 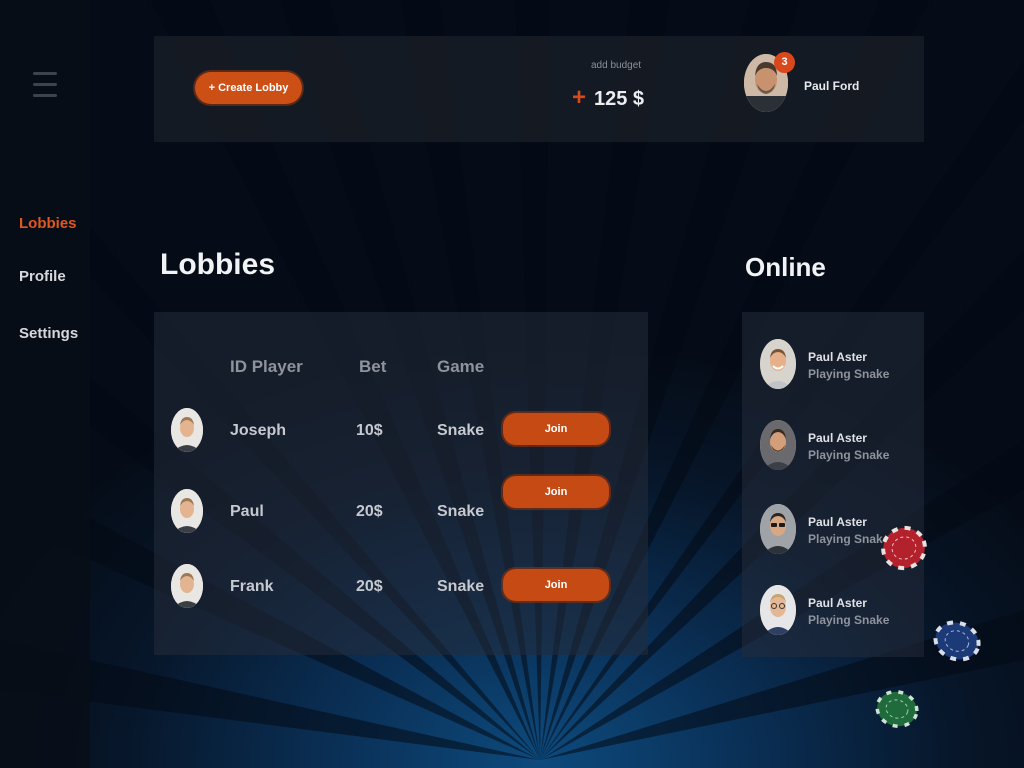 What do you see at coordinates (619, 99) in the screenshot?
I see `budget-value: 125 $` at bounding box center [619, 99].